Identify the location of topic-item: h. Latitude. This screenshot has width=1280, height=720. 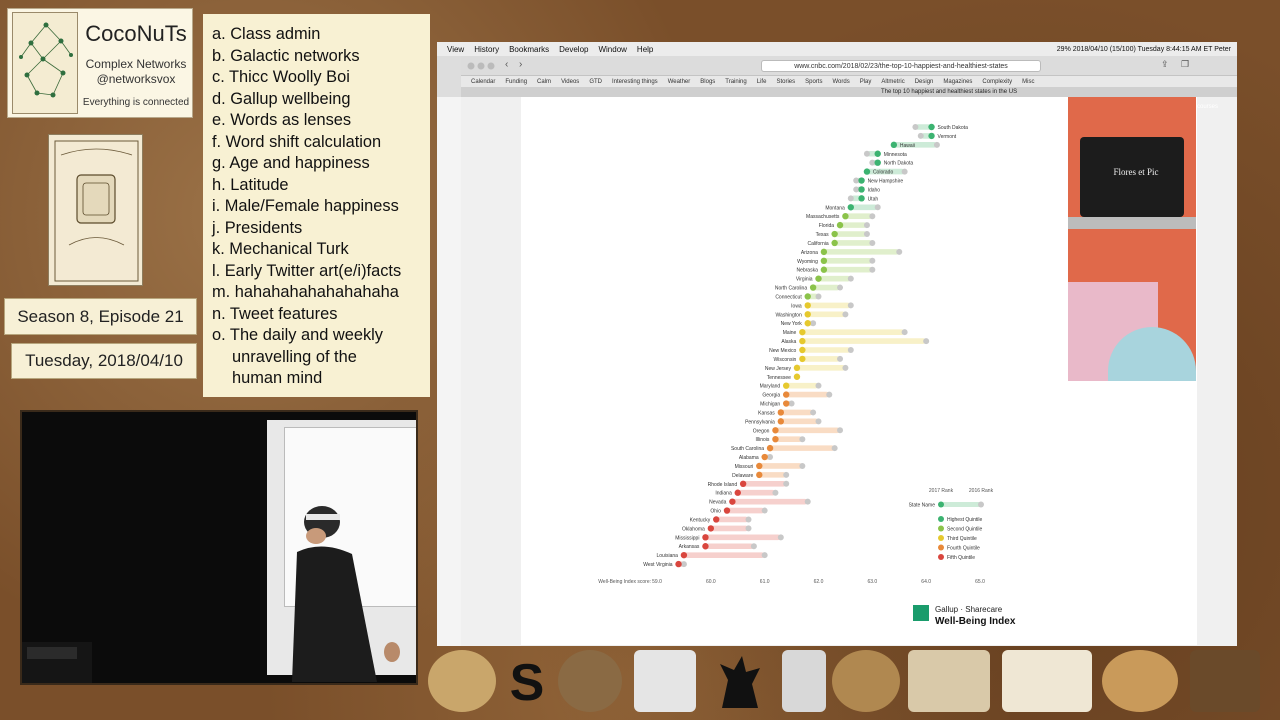
(250, 184).